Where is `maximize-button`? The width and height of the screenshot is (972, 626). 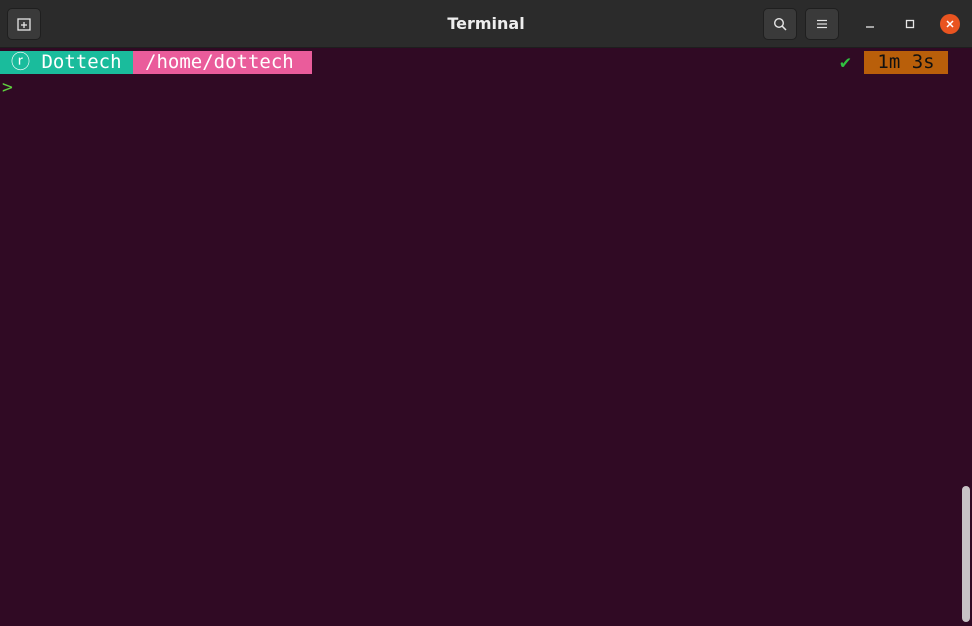 maximize-button is located at coordinates (910, 24).